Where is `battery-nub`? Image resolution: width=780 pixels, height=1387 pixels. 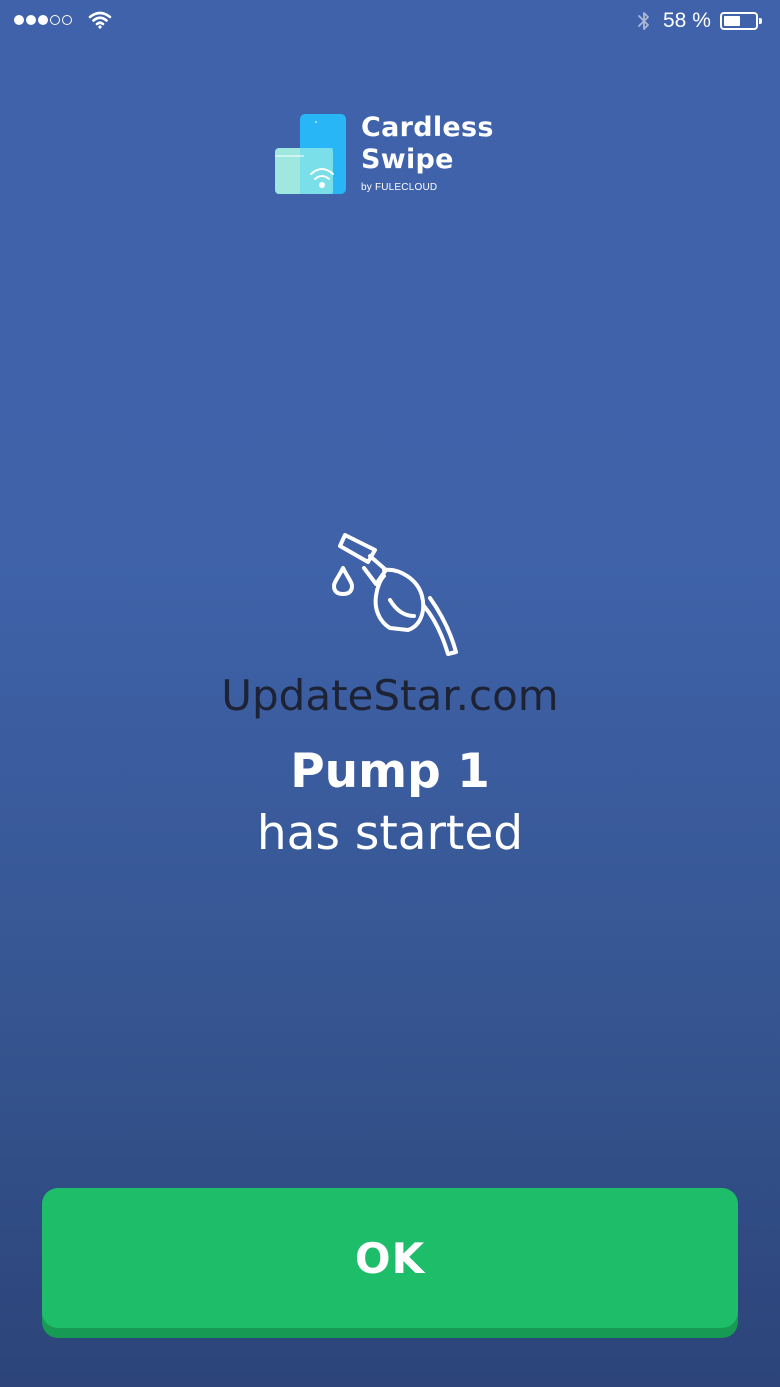 battery-nub is located at coordinates (760, 21).